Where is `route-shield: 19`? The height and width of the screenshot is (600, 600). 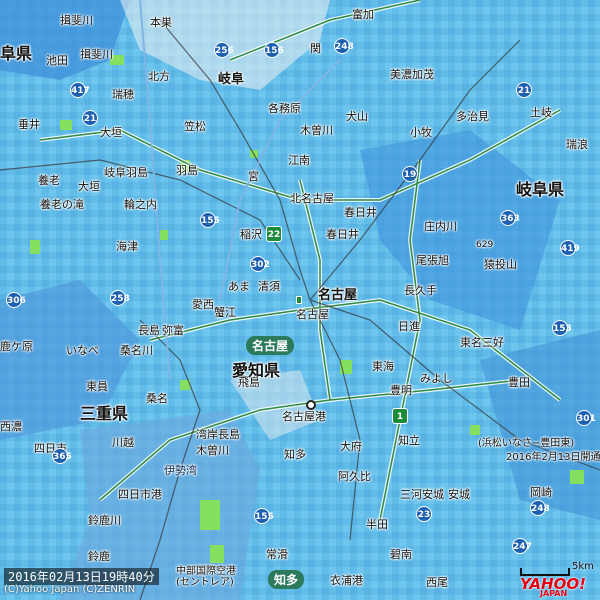 route-shield: 19 is located at coordinates (410, 174).